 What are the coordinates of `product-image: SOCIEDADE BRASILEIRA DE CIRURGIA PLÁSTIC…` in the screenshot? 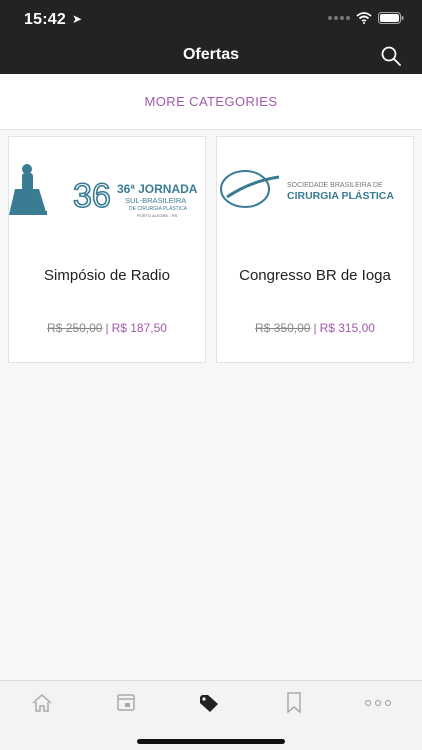 It's located at (315, 191).